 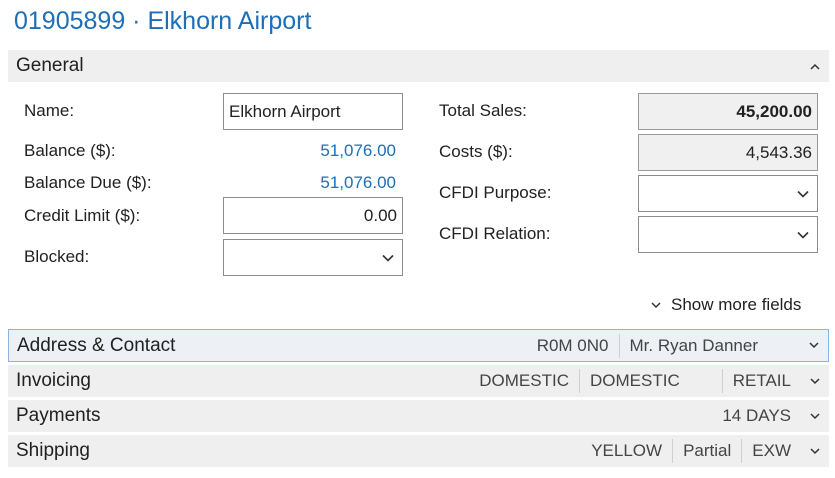 I want to click on section-invoicing-title: Invoicing, so click(x=53, y=380).